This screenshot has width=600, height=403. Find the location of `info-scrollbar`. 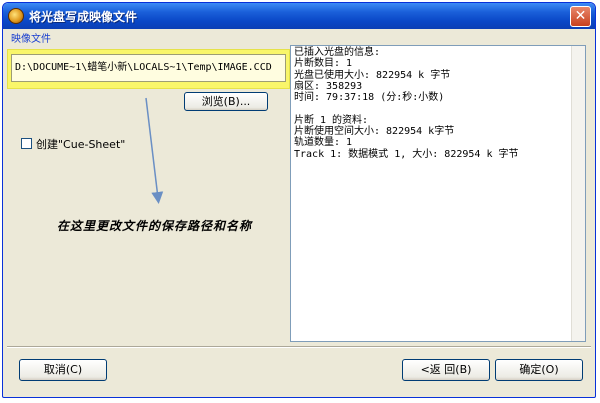

info-scrollbar is located at coordinates (578, 193).